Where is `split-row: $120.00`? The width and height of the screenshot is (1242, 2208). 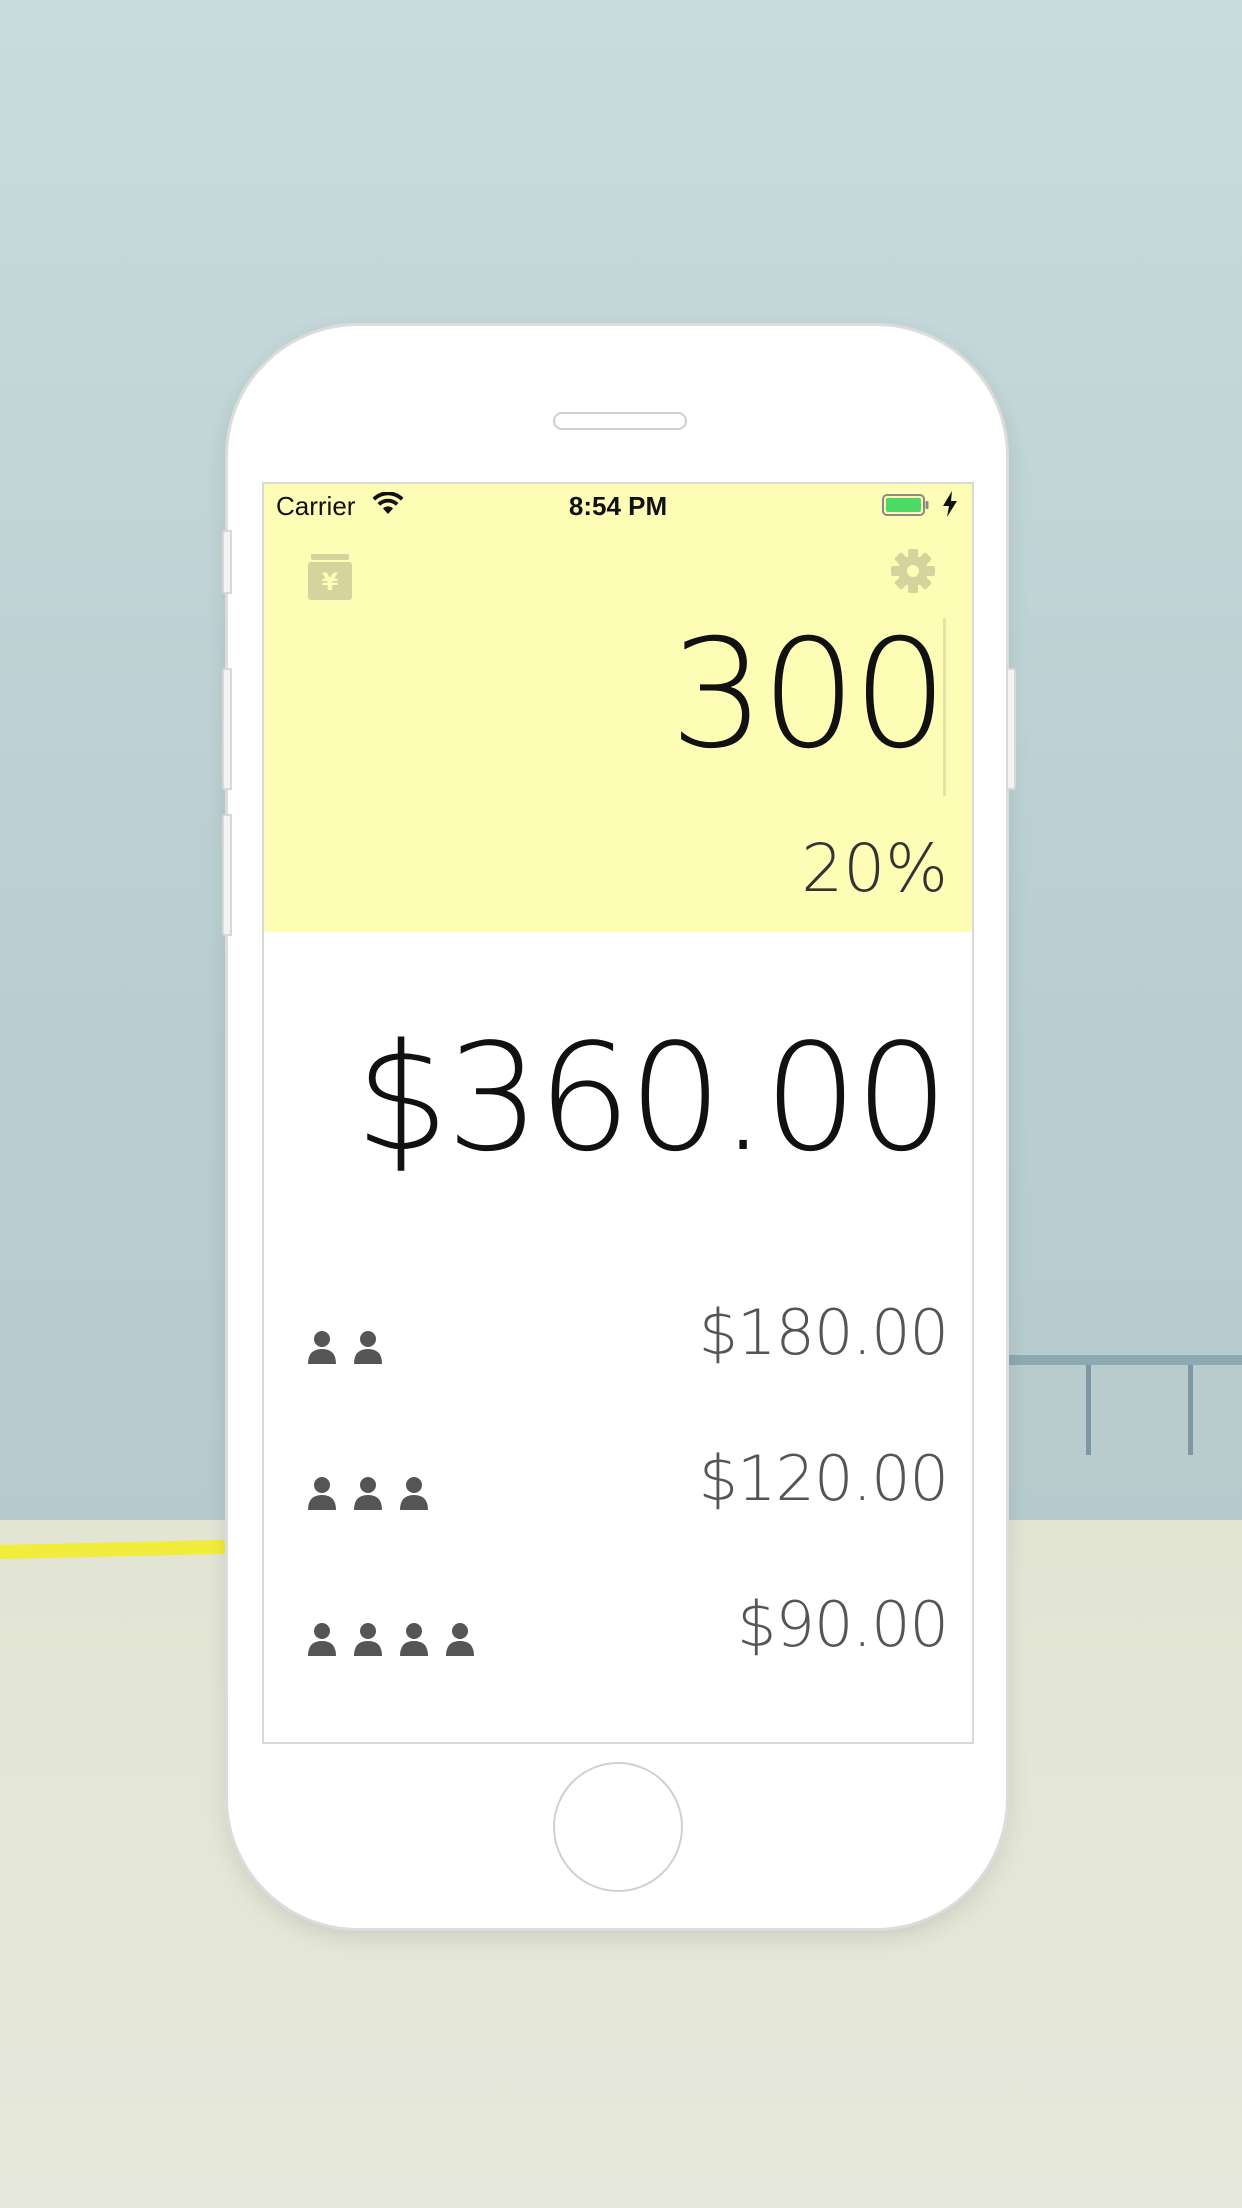 split-row: $120.00 is located at coordinates (618, 1483).